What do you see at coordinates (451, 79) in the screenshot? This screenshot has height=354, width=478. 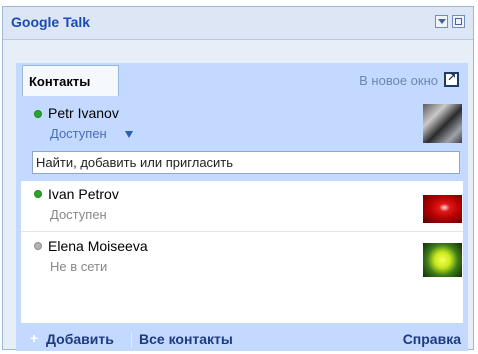 I see `new-window-icon` at bounding box center [451, 79].